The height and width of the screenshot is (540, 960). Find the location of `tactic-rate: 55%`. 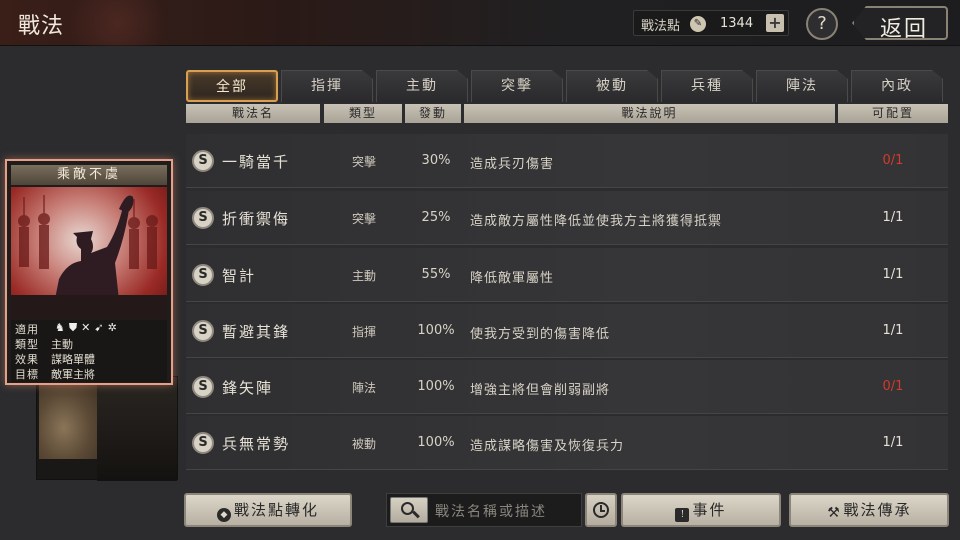

tactic-rate: 55% is located at coordinates (436, 274).